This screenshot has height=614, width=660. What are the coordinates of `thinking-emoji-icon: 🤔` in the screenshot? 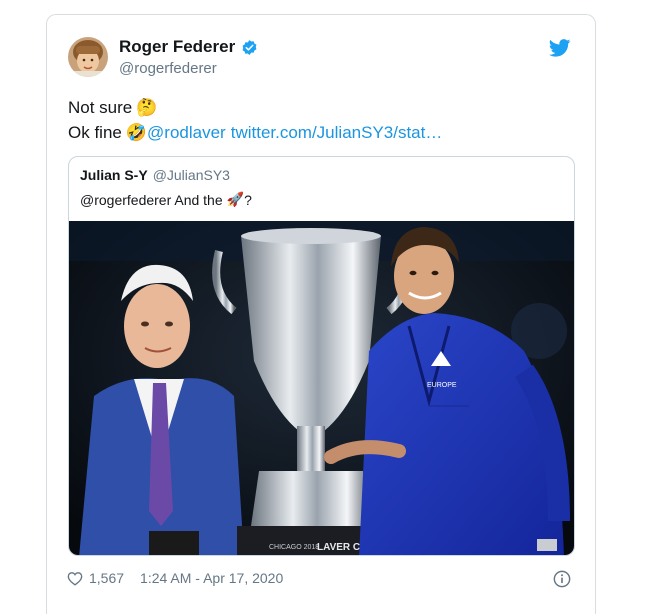 It's located at (147, 107).